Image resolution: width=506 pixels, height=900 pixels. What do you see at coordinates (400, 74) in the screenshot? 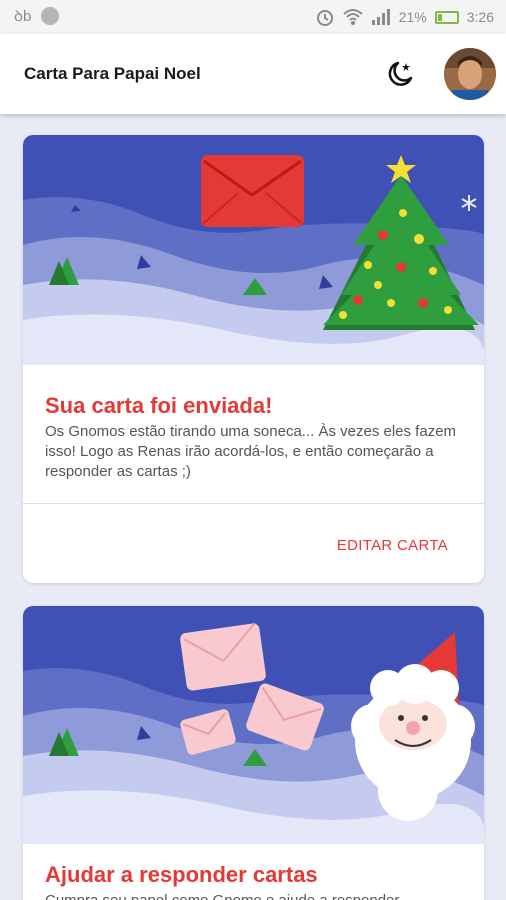
I see `night-mode-icon` at bounding box center [400, 74].